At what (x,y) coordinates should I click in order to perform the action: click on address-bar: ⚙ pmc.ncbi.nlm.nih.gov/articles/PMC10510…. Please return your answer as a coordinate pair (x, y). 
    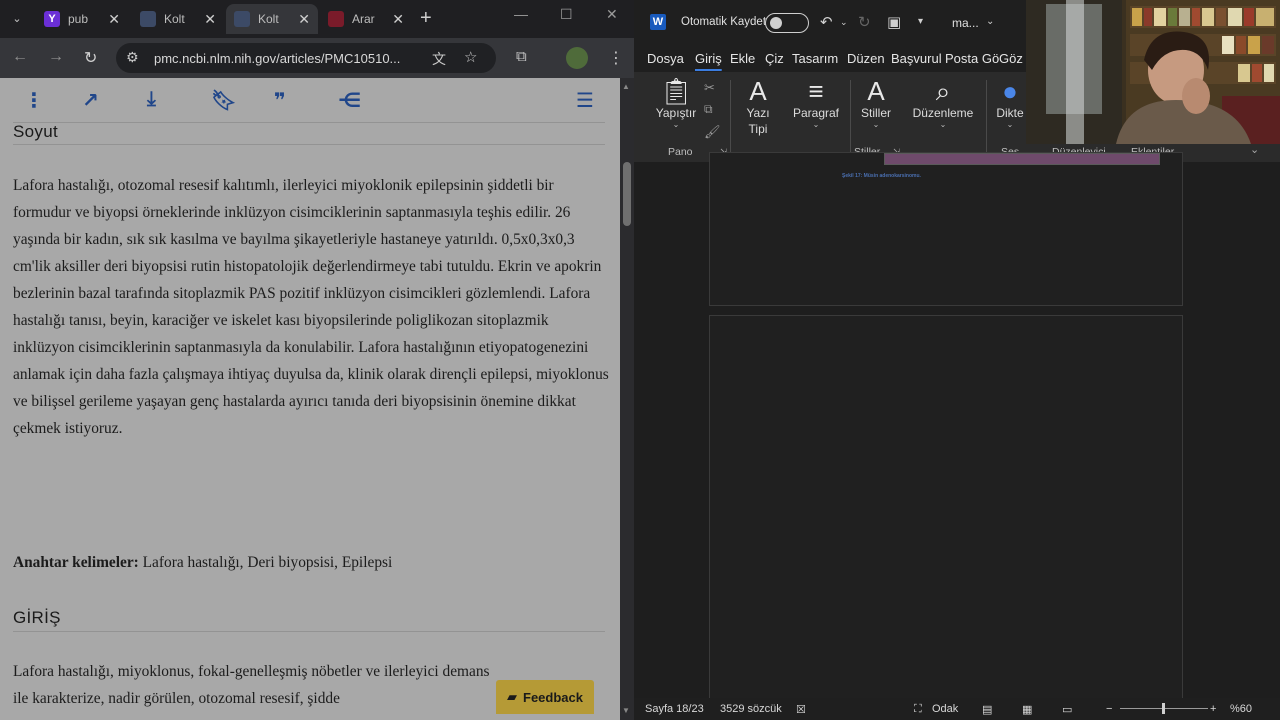
    Looking at the image, I should click on (306, 58).